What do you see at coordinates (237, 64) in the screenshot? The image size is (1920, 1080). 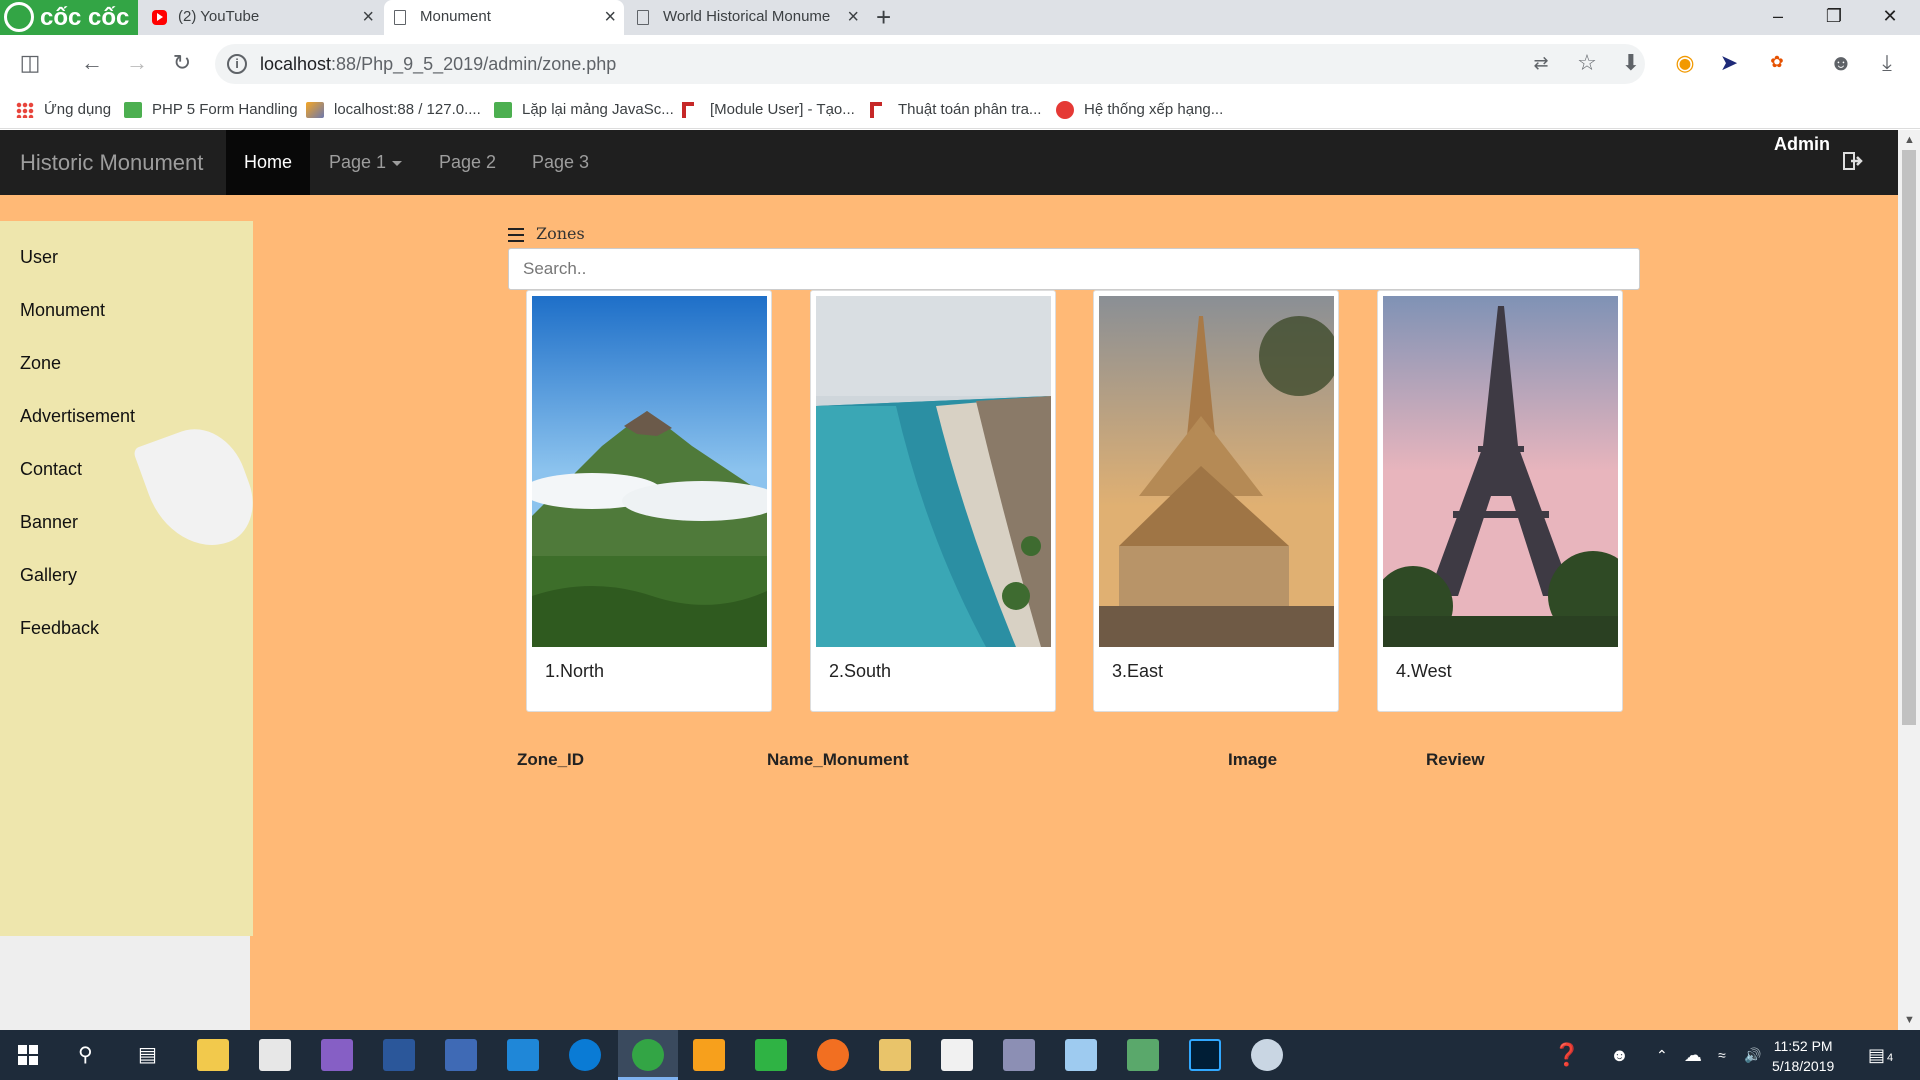 I see `site-info-icon: i` at bounding box center [237, 64].